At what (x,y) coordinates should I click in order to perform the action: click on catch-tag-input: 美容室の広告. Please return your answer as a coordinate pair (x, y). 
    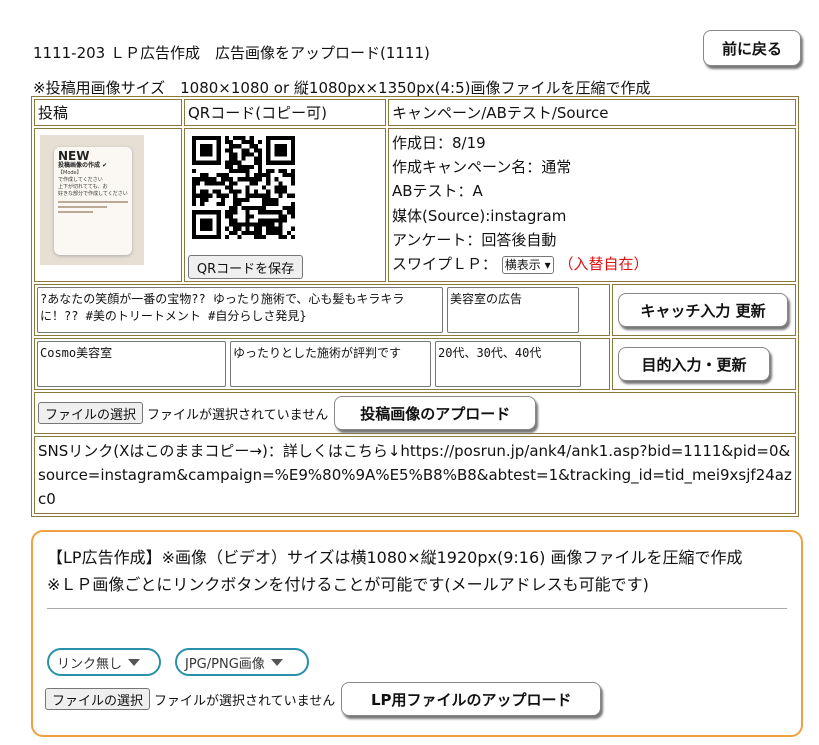
    Looking at the image, I should click on (513, 310).